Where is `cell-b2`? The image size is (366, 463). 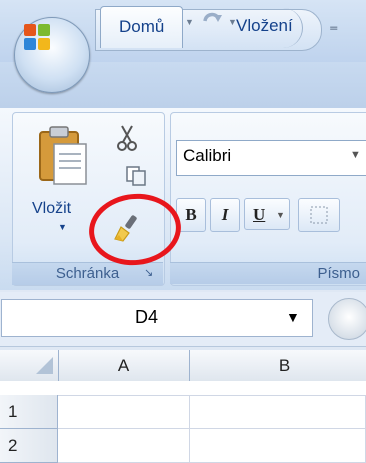
cell-b2 is located at coordinates (278, 446).